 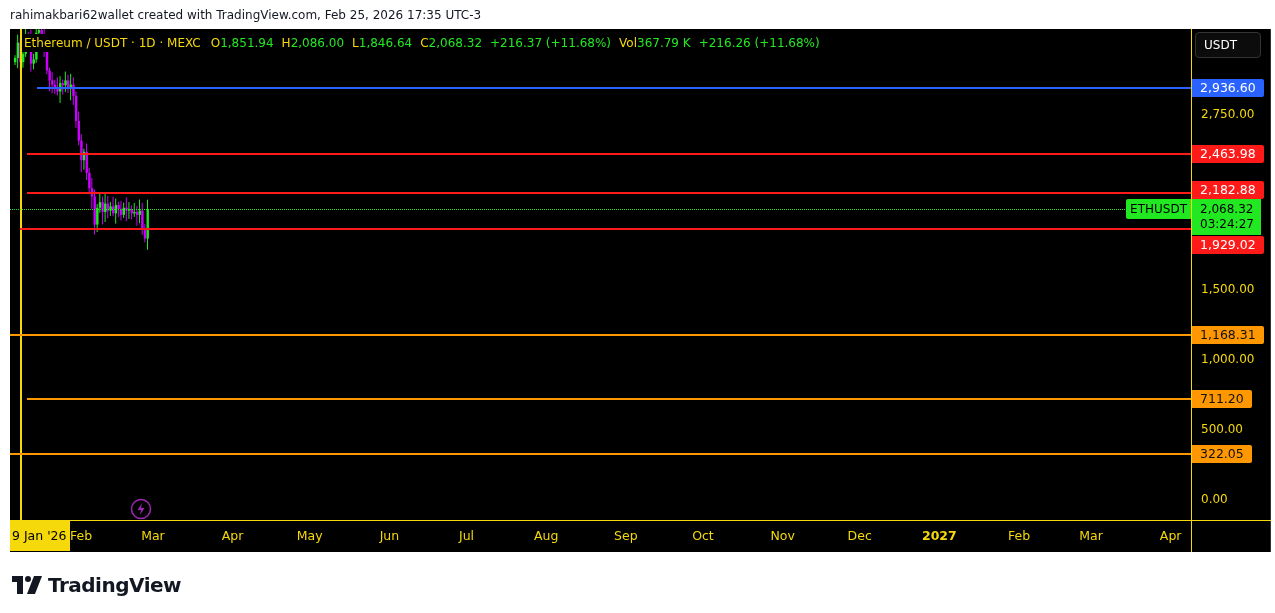 What do you see at coordinates (1228, 190) in the screenshot?
I see `level-price-label: 2,182.88` at bounding box center [1228, 190].